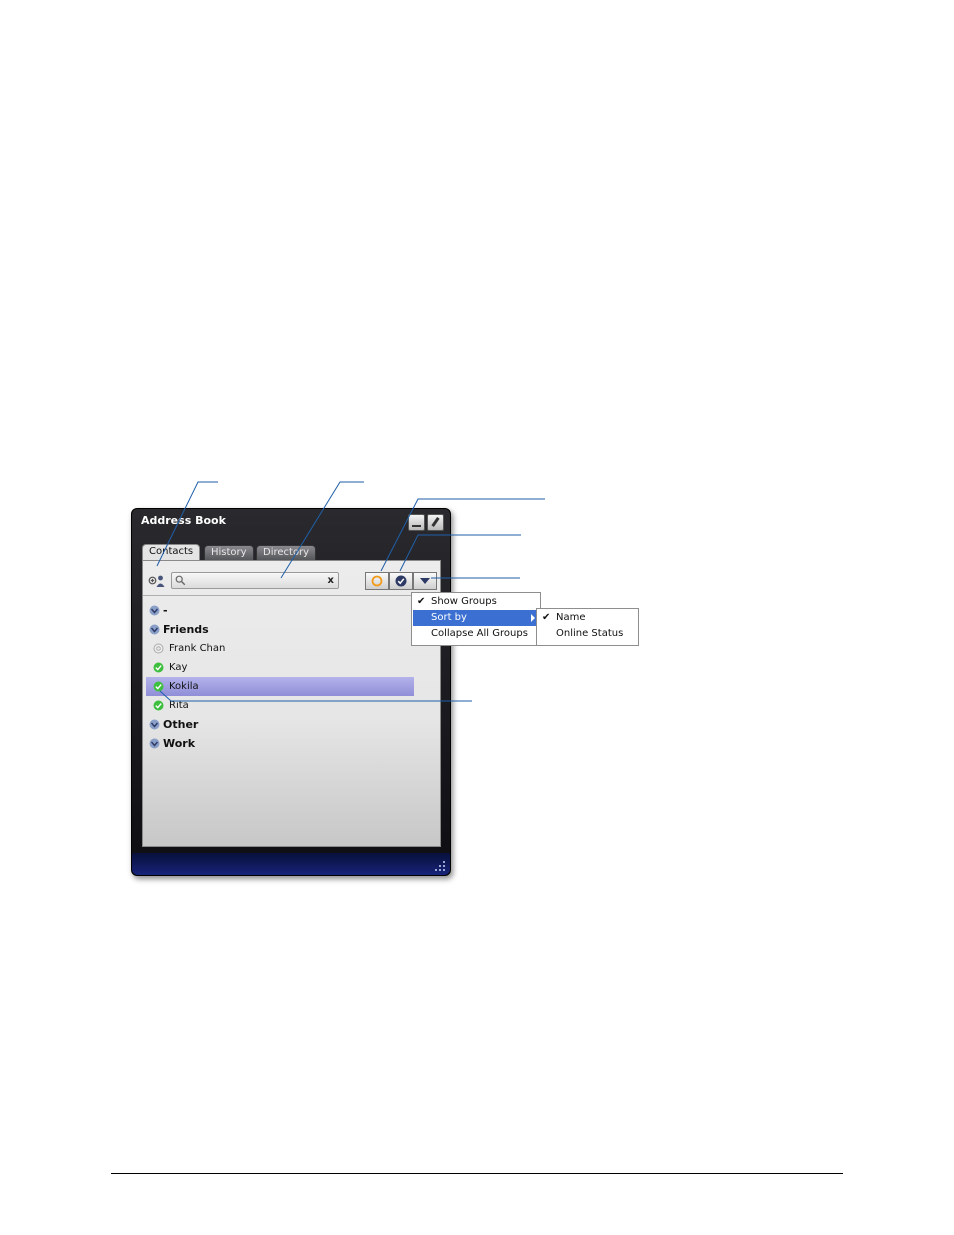 The height and width of the screenshot is (1235, 954). I want to click on tab-directory: Directory, so click(286, 552).